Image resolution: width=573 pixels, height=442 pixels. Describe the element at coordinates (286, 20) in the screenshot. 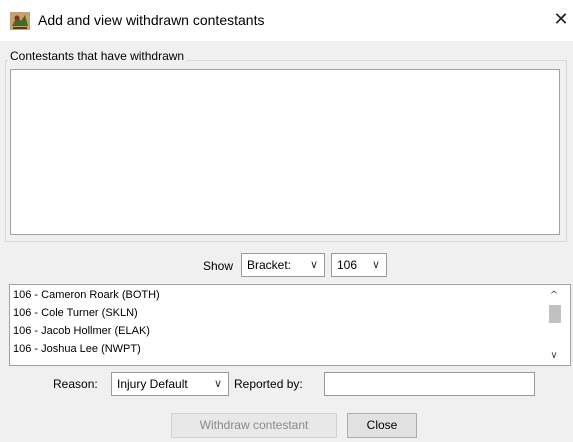

I see `title-bar: Add and view withdrawn contestants ✕` at that location.